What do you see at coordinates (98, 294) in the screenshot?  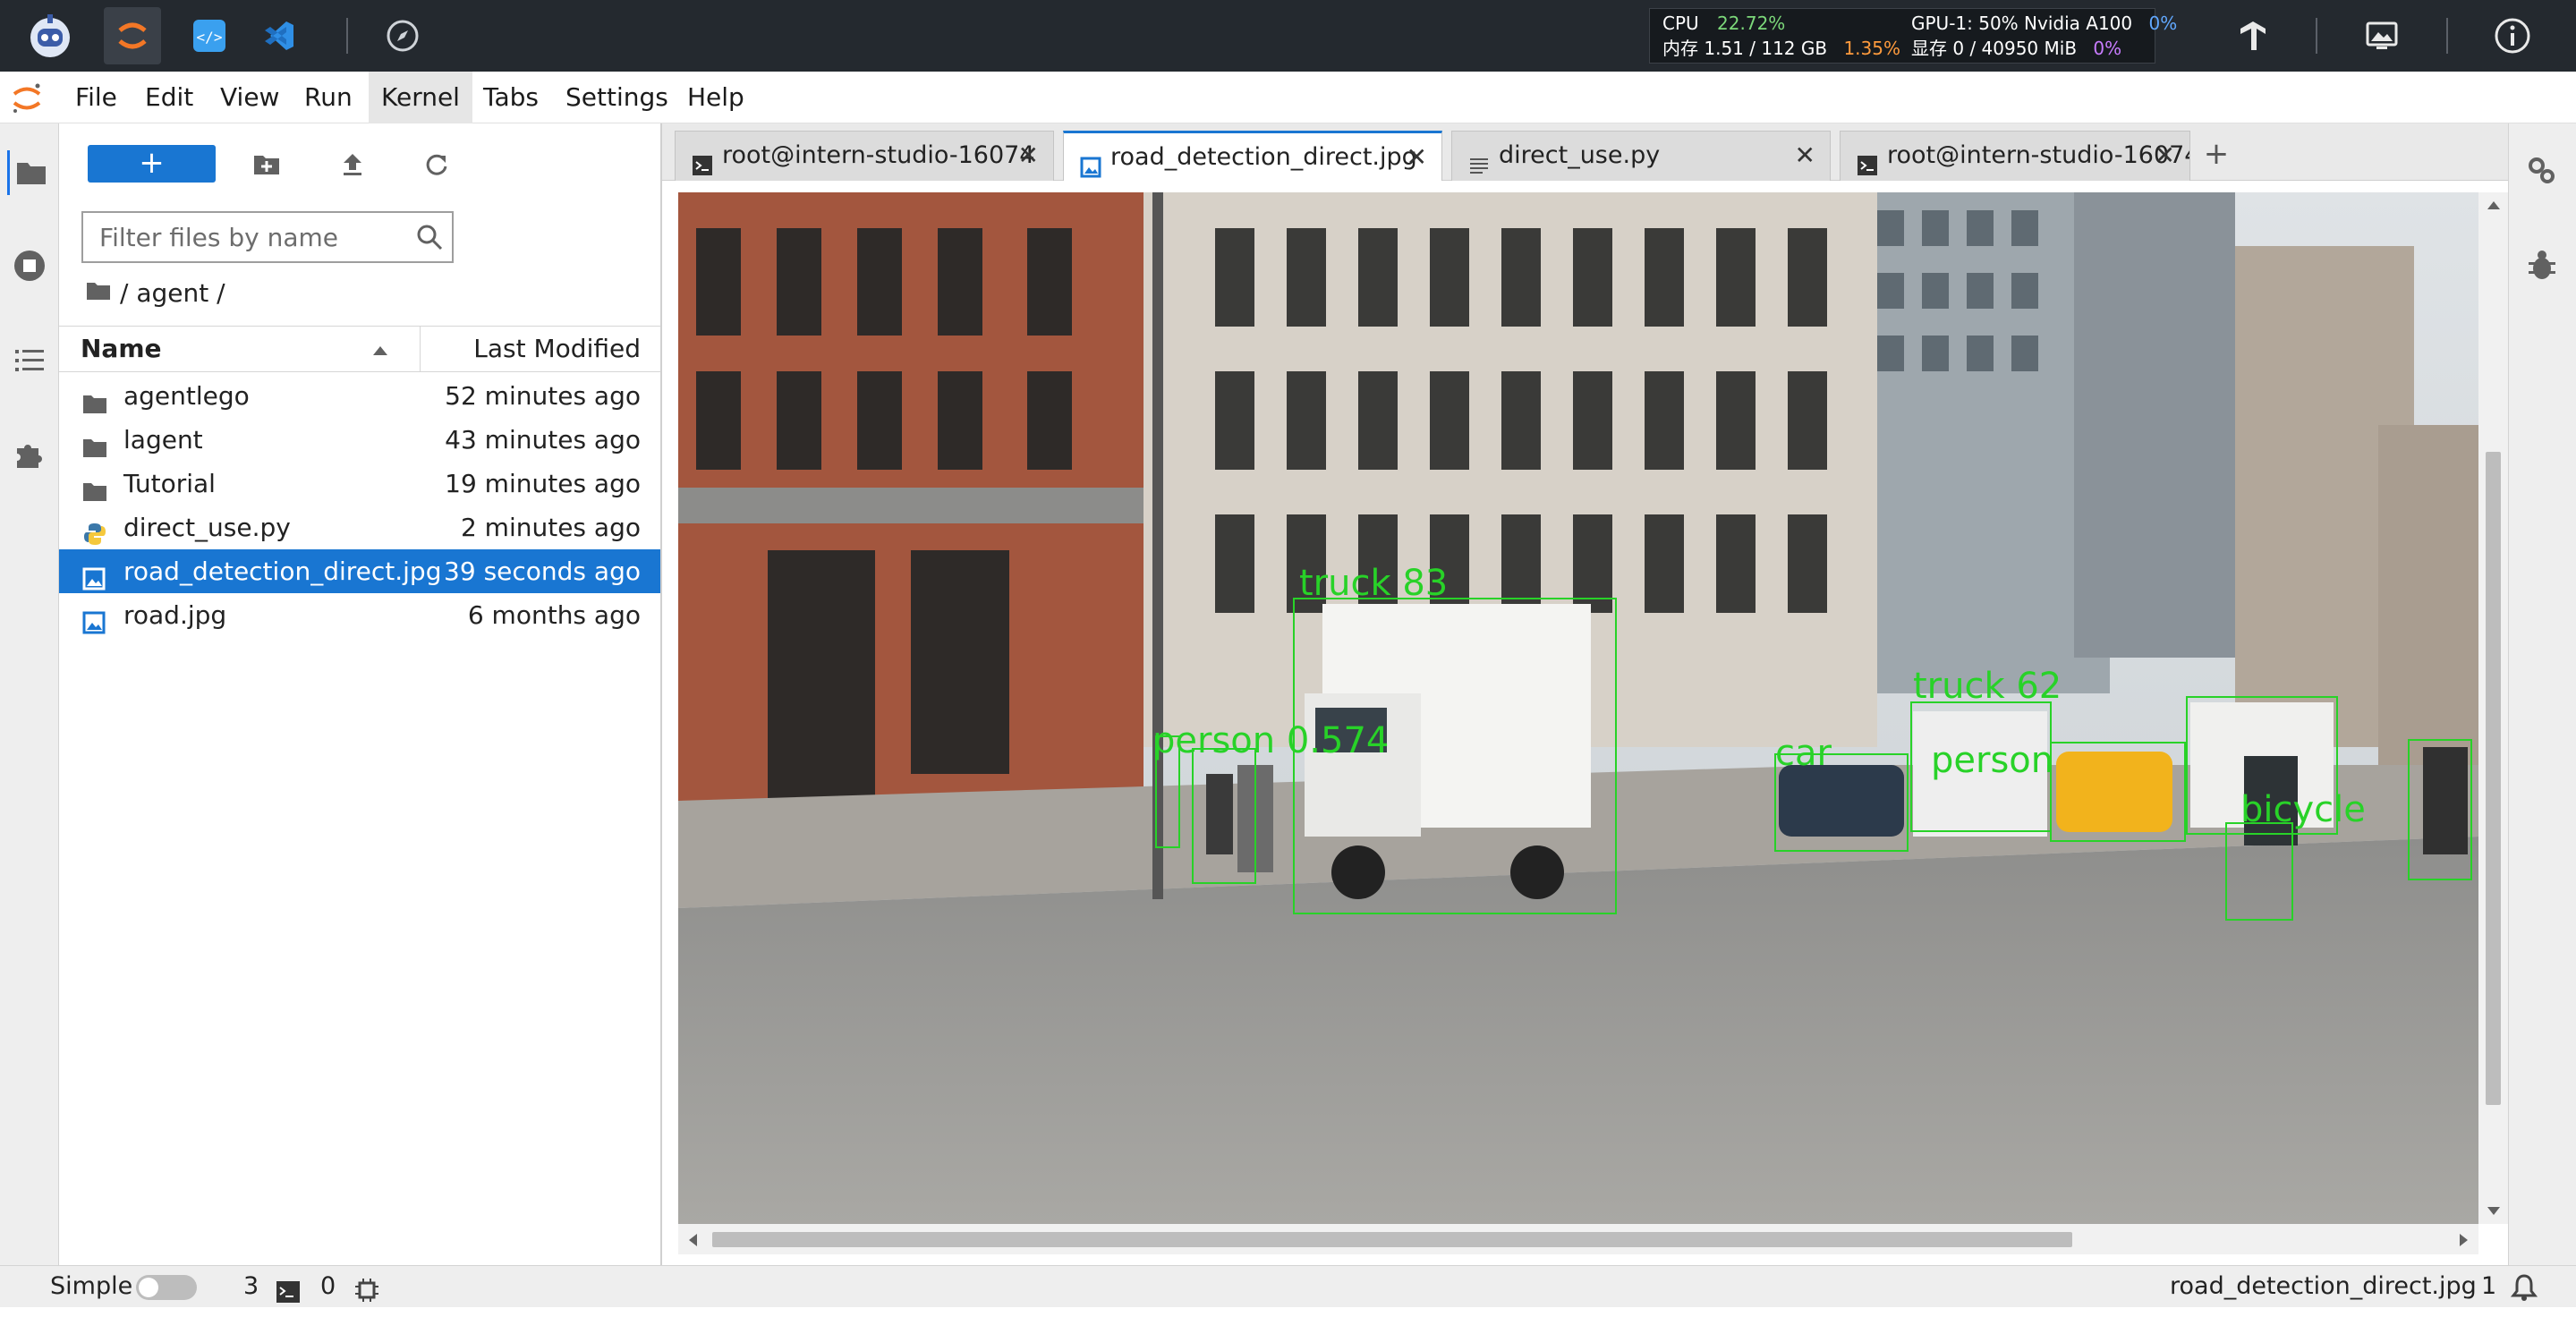 I see `home-folder-icon` at bounding box center [98, 294].